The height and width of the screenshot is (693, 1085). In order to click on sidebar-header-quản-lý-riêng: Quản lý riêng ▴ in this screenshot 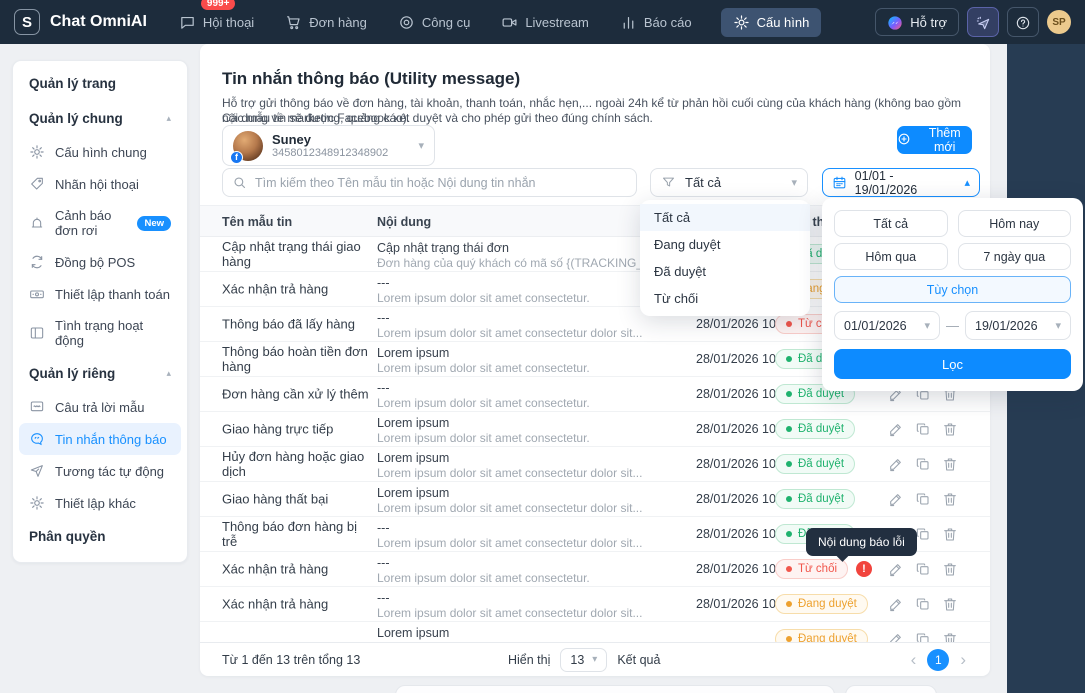, I will do `click(100, 373)`.